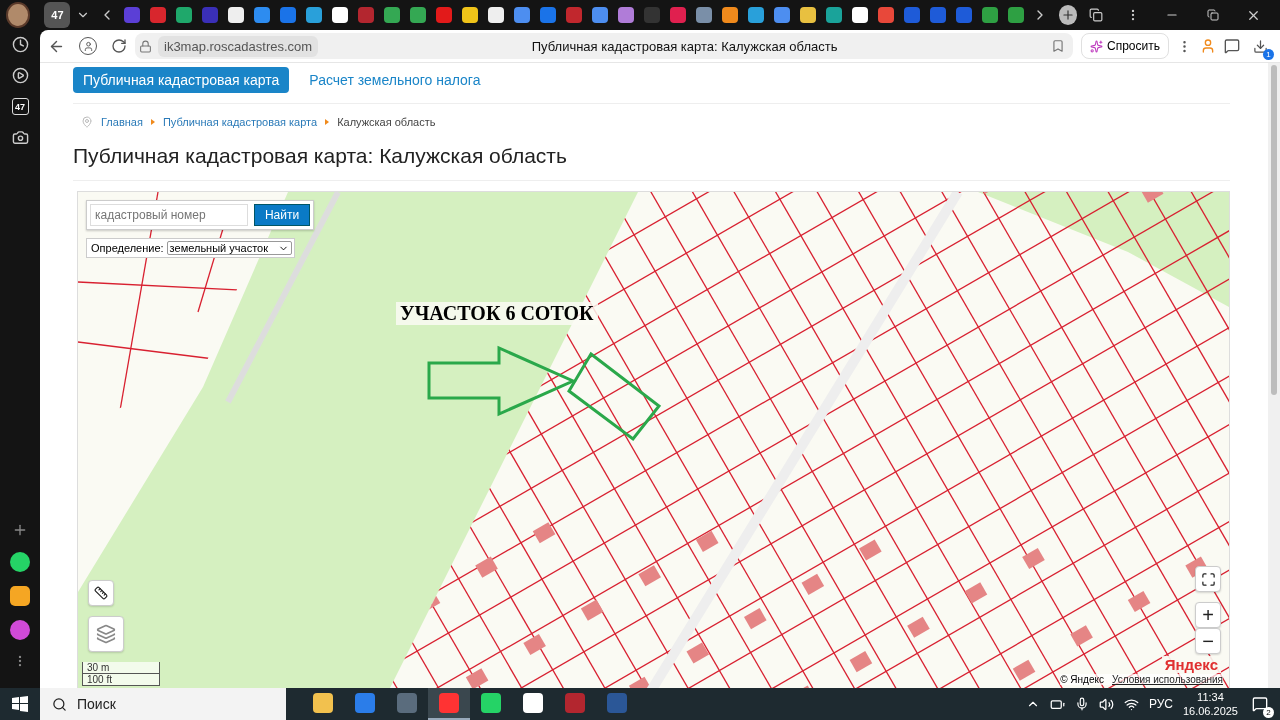  Describe the element at coordinates (1268, 712) in the screenshot. I see `notifications-count: 2` at that location.